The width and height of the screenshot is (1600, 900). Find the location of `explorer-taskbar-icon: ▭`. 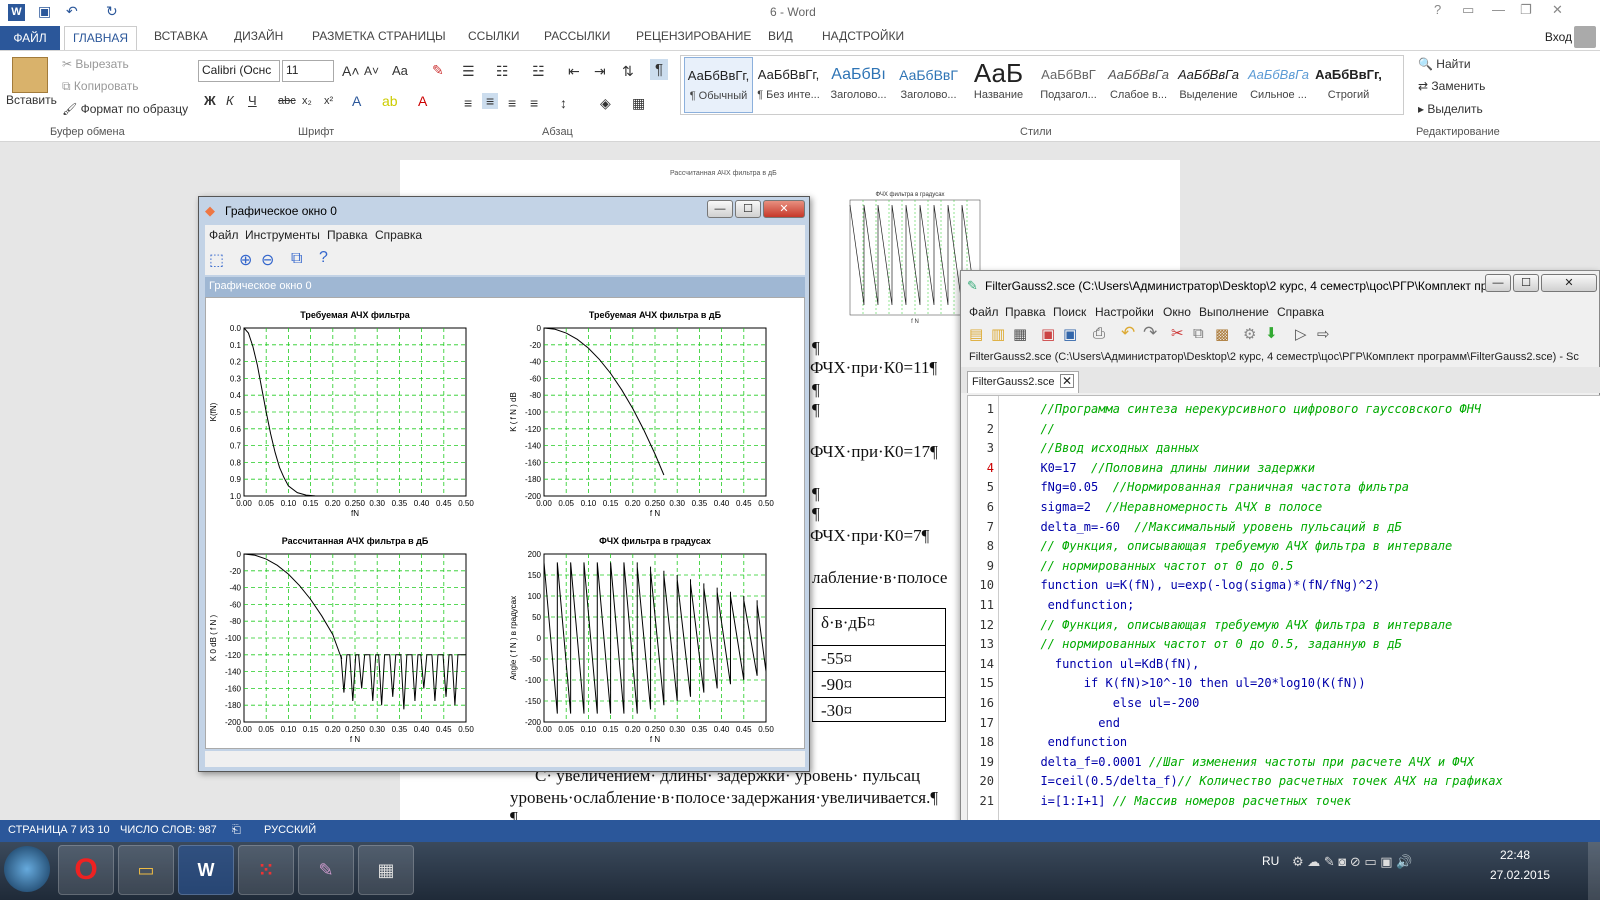

explorer-taskbar-icon: ▭ is located at coordinates (146, 870).